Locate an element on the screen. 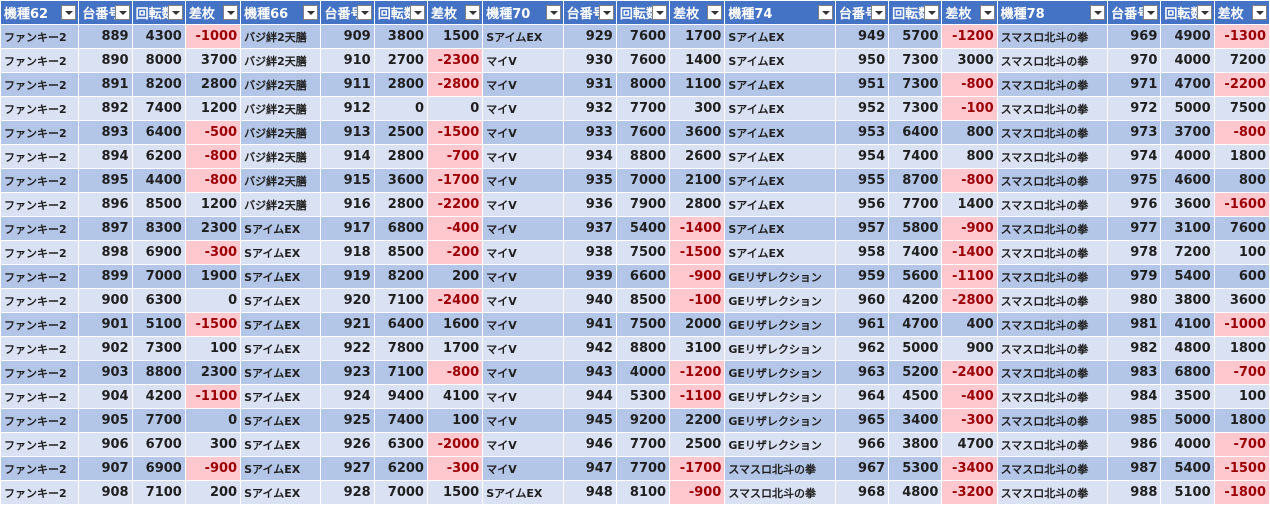  spin-count-cell: 8800 is located at coordinates (643, 348).